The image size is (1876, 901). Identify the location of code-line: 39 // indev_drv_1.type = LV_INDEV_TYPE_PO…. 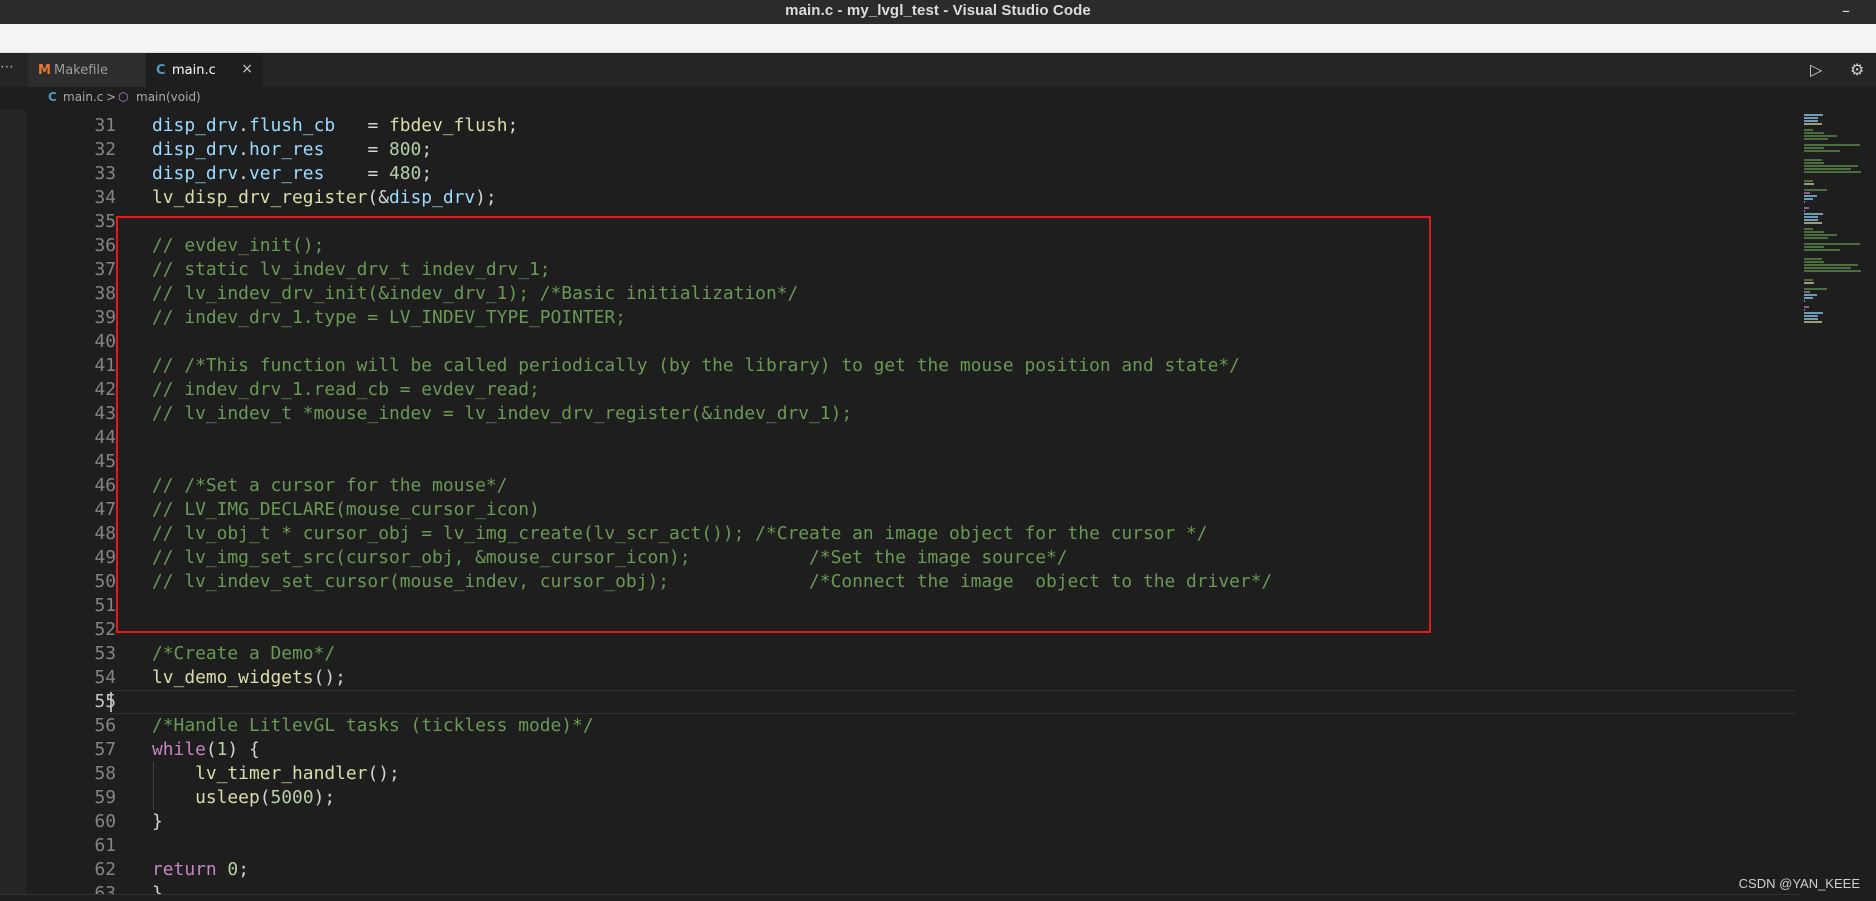
(900, 318).